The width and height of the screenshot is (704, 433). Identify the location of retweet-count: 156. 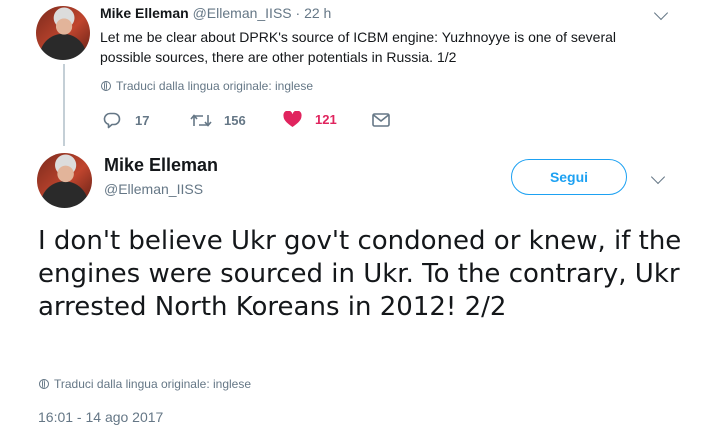
(235, 120).